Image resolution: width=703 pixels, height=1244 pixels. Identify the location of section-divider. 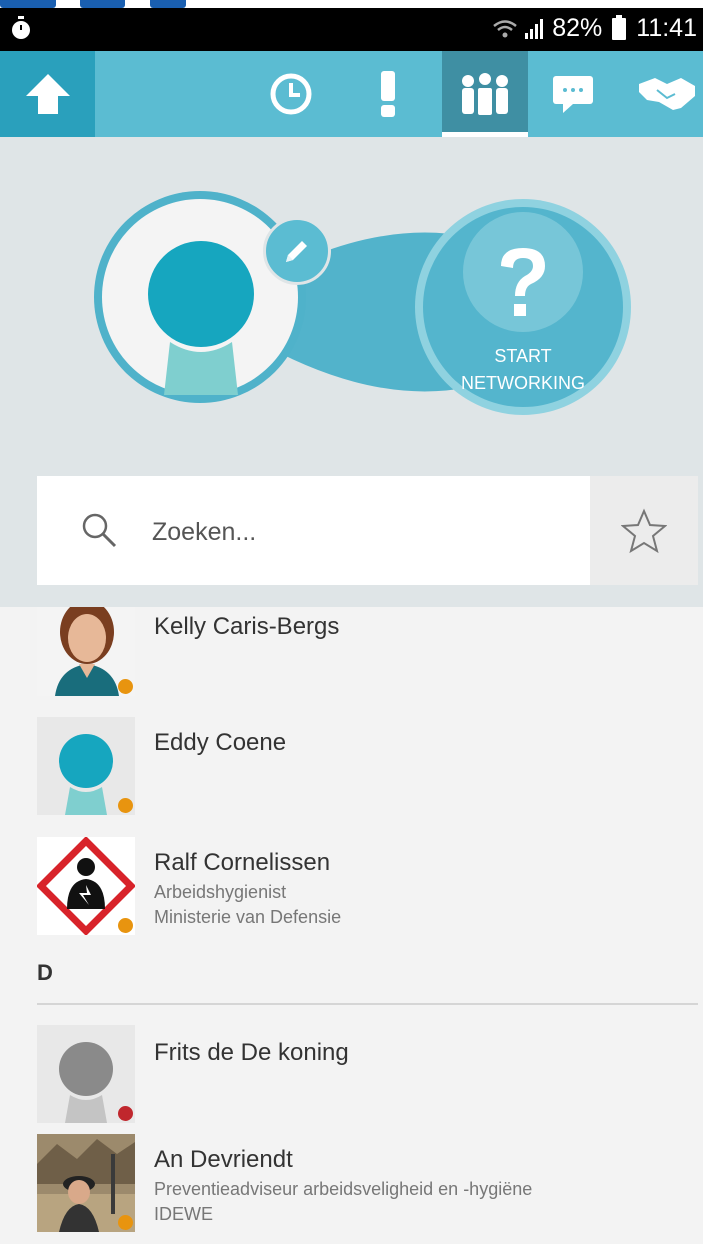
(367, 1004).